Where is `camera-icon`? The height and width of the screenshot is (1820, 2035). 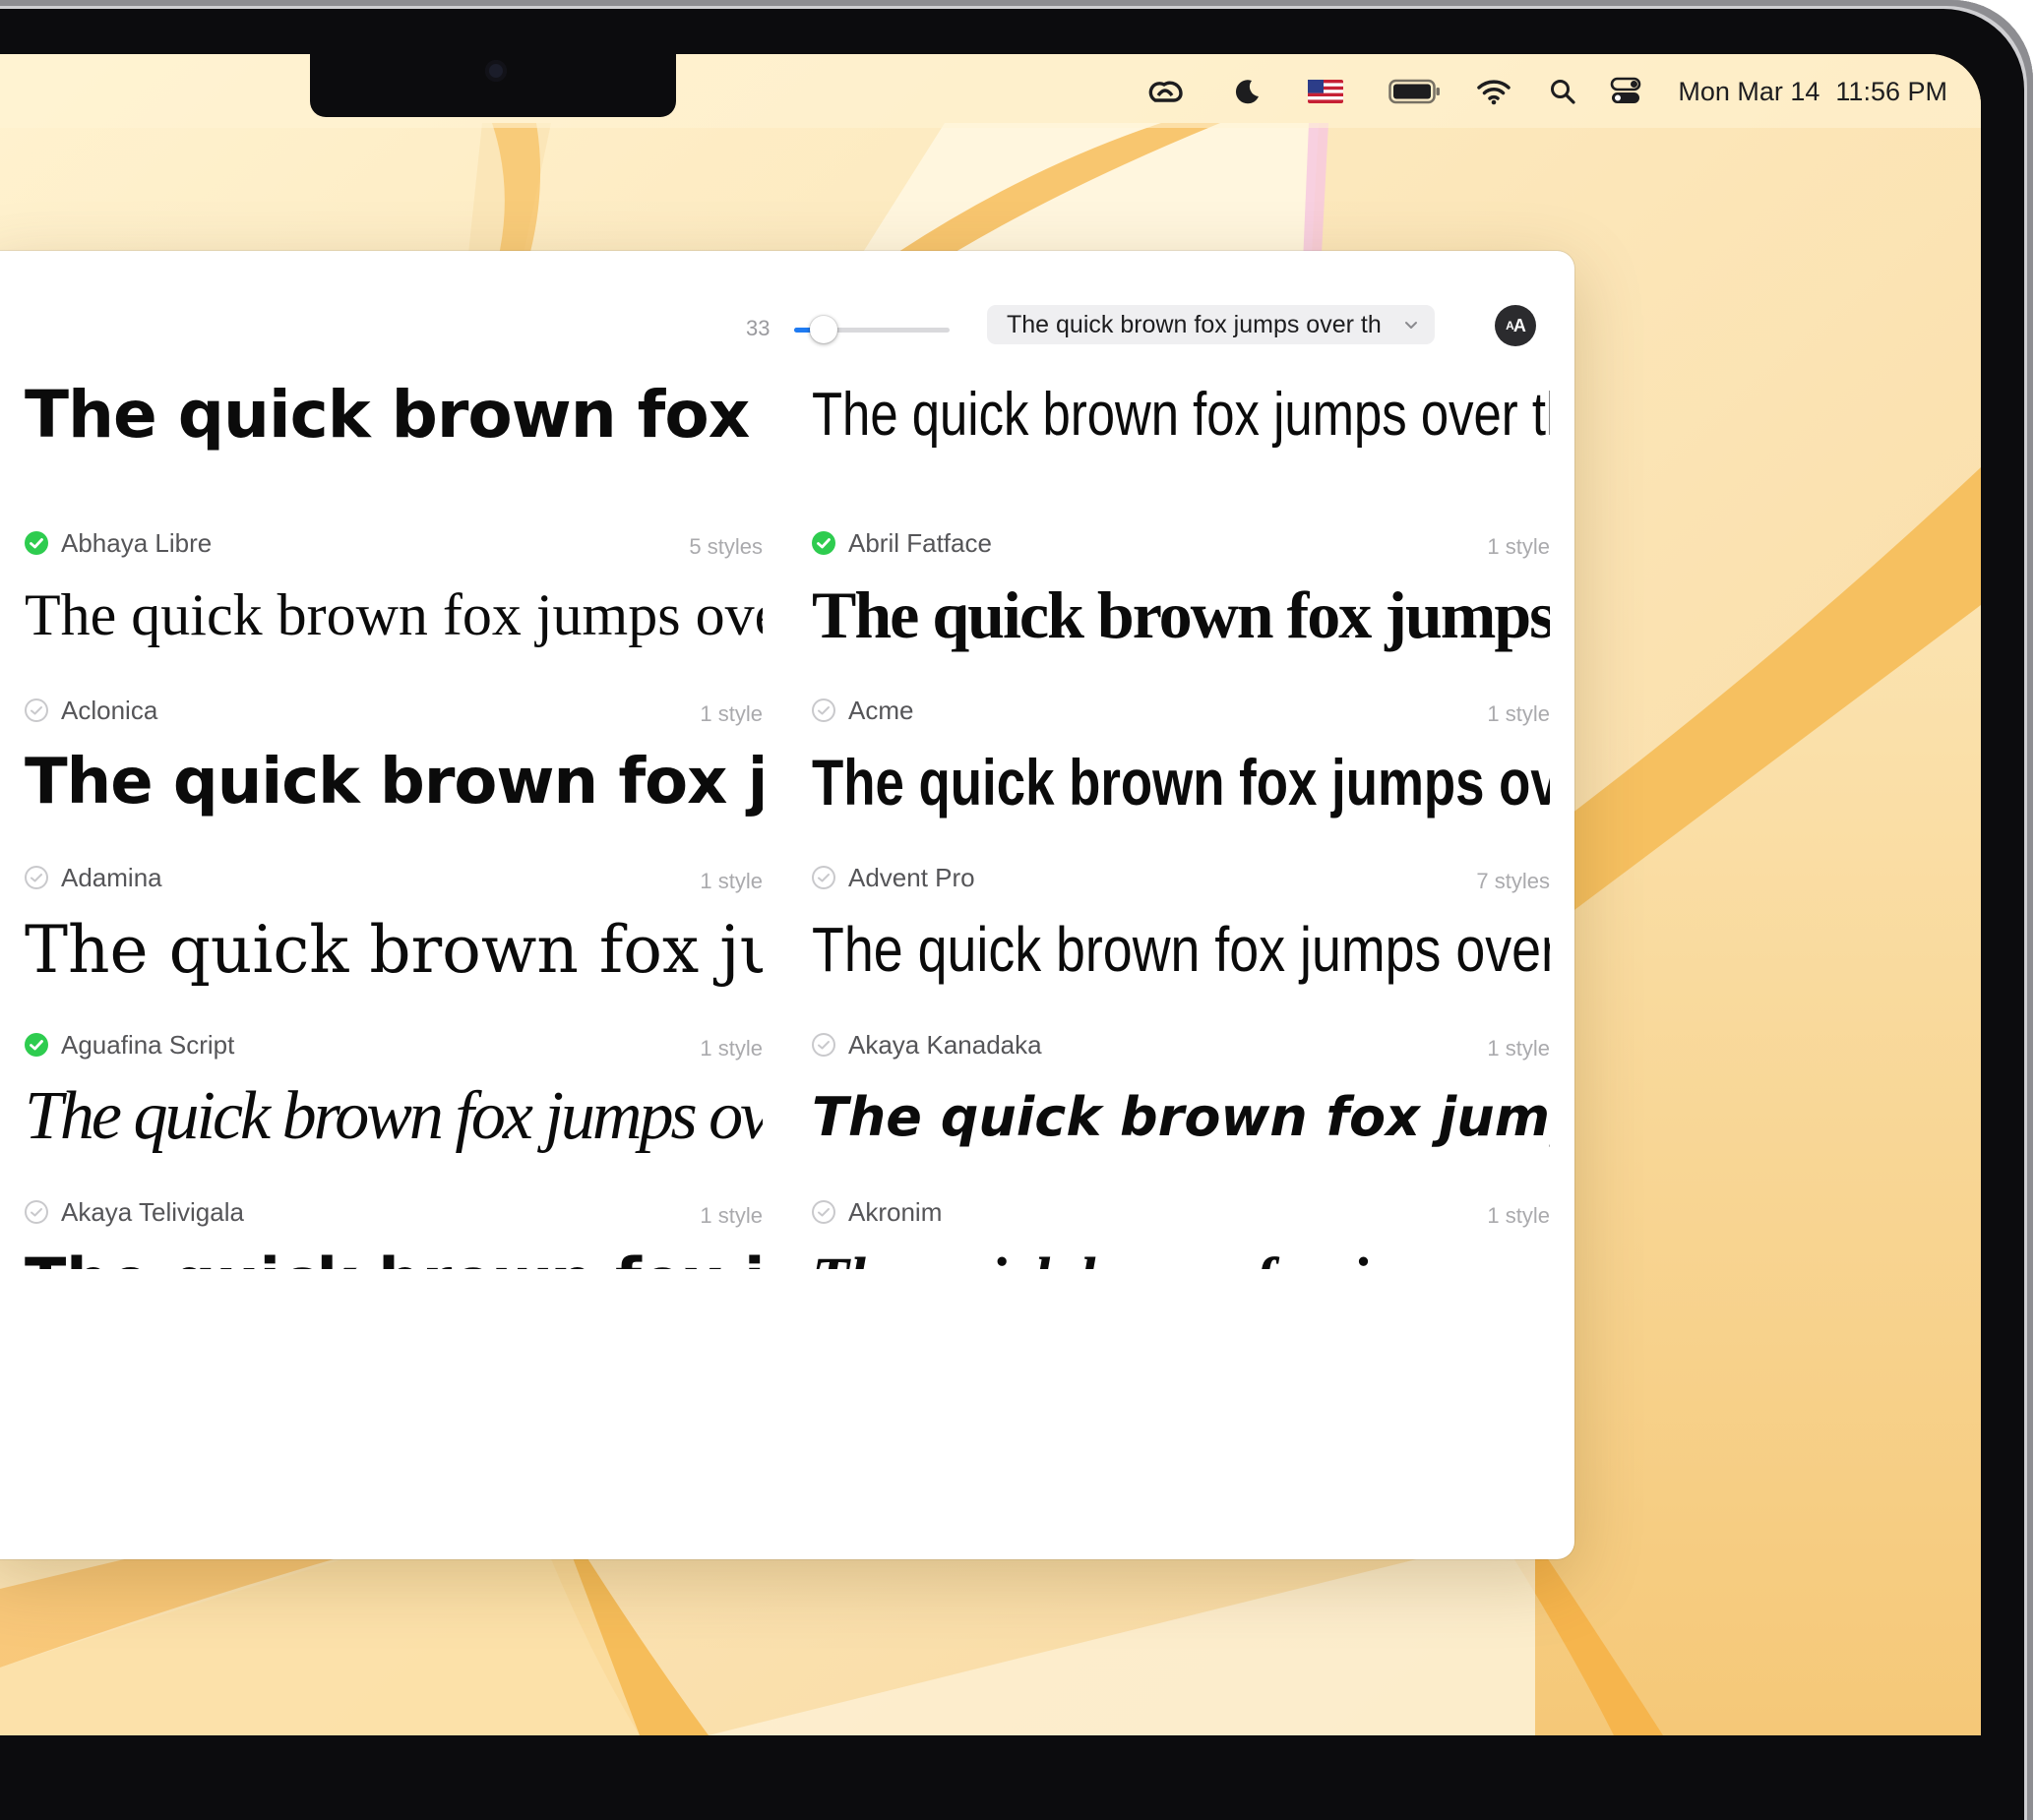 camera-icon is located at coordinates (496, 71).